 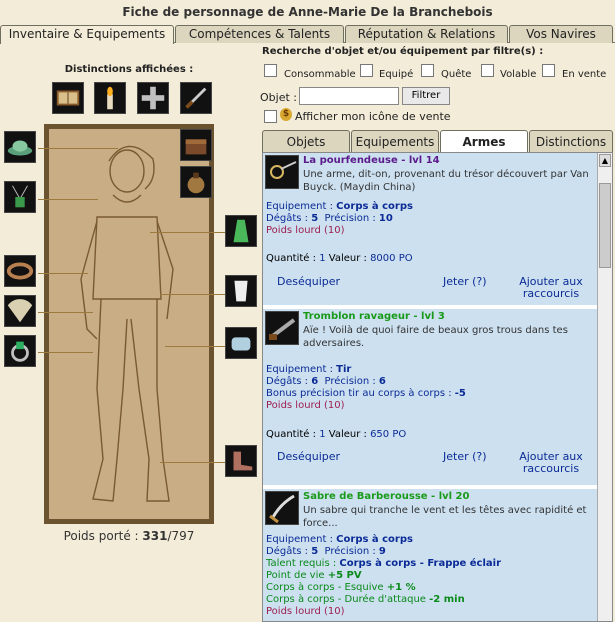 What do you see at coordinates (282, 508) in the screenshot?
I see `sabre-icon` at bounding box center [282, 508].